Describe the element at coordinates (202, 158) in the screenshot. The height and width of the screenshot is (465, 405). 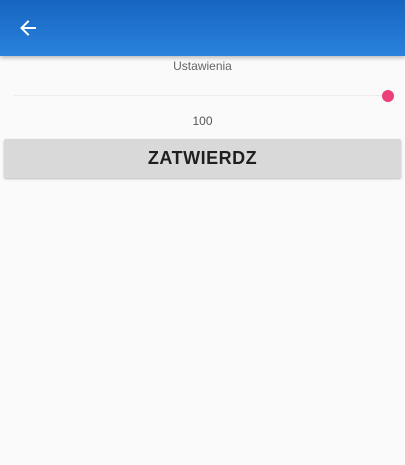
I see `confirm-button: ZATWIERDZ` at that location.